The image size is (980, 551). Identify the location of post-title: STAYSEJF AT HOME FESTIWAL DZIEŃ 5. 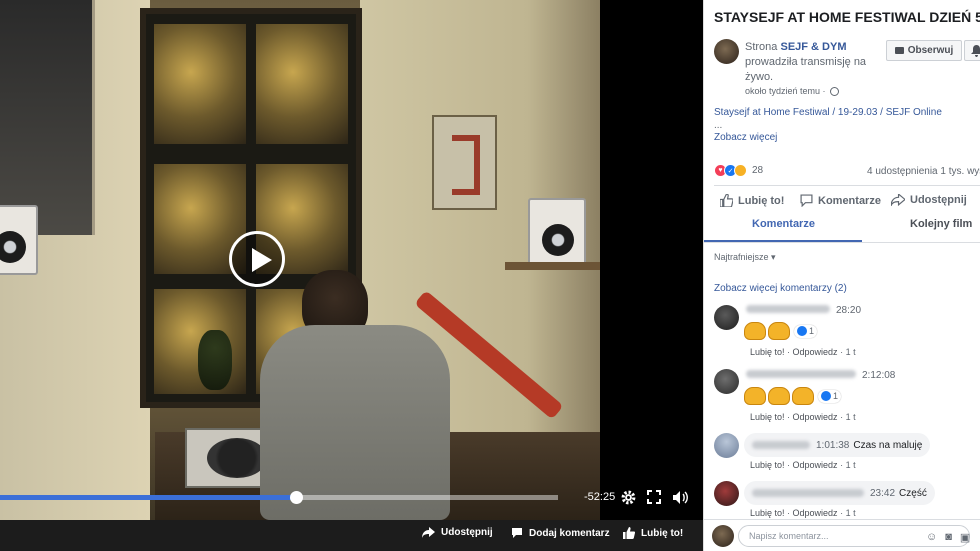
(847, 17).